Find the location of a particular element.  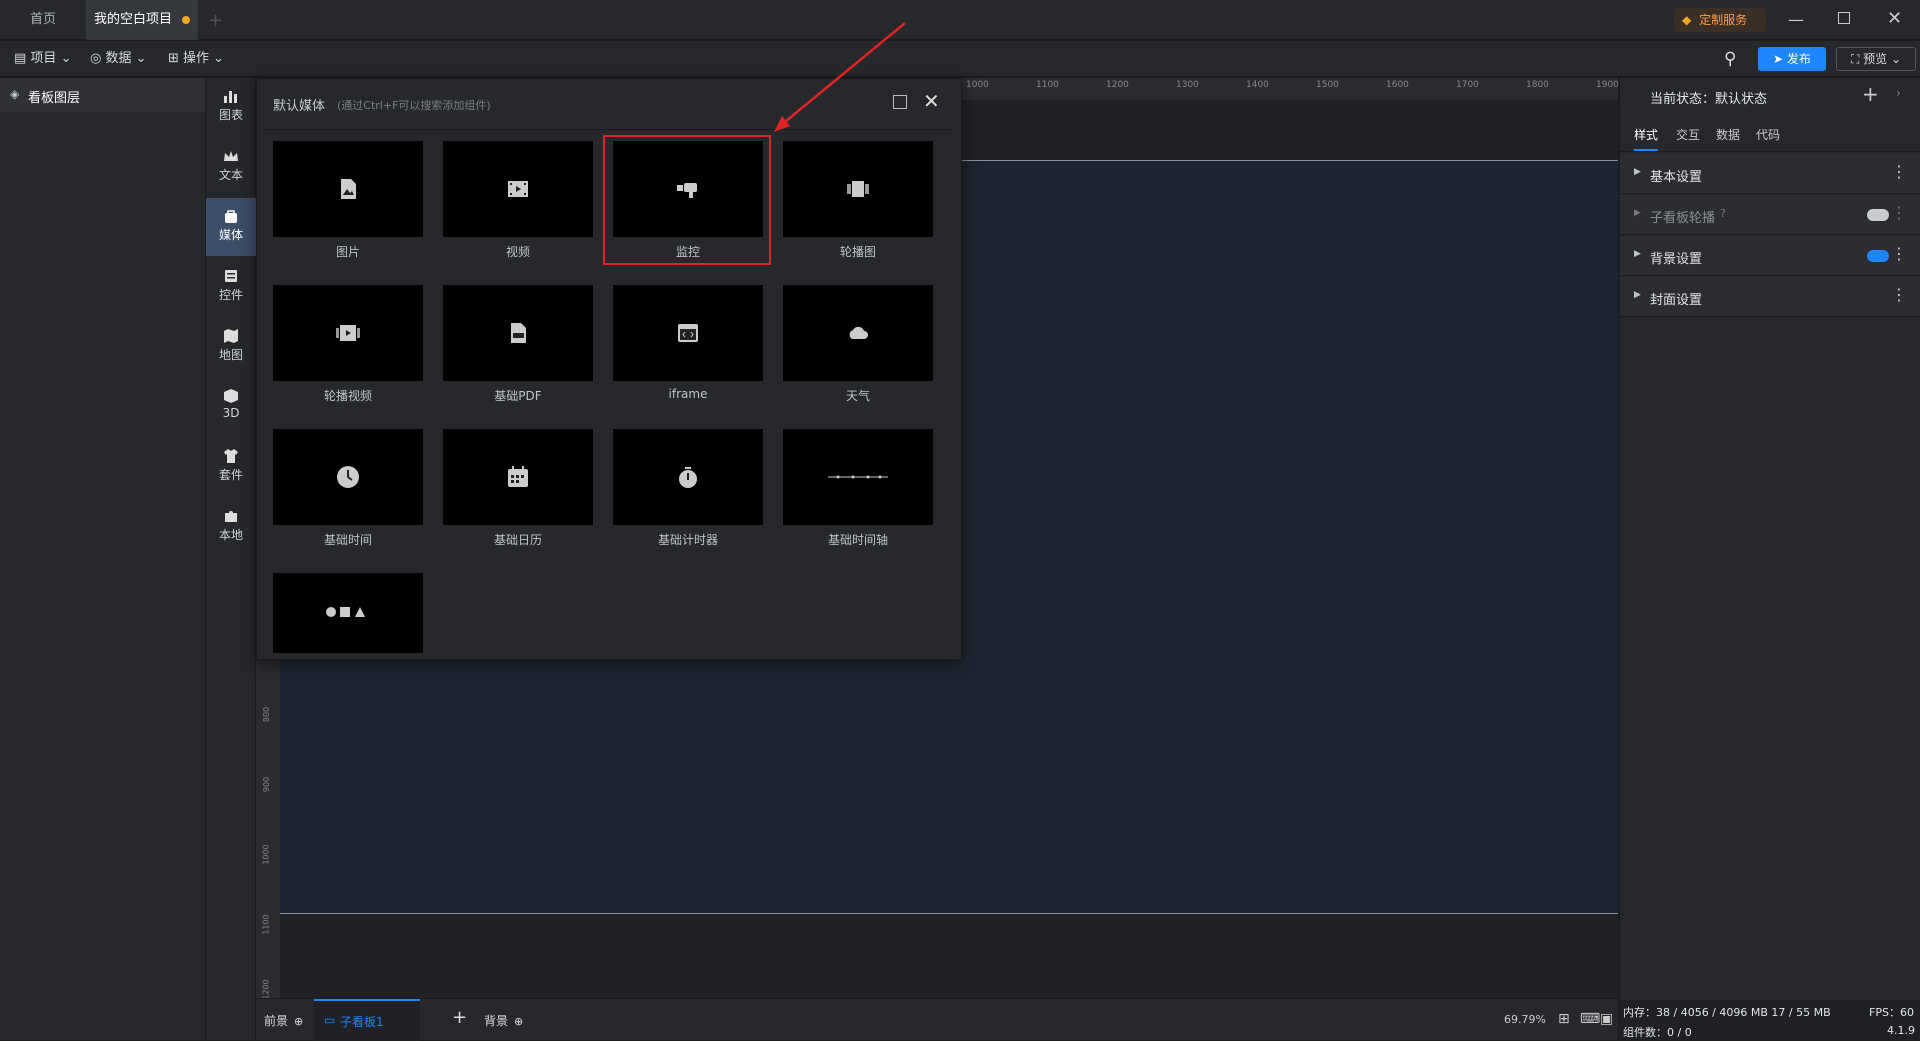

media-item-timer is located at coordinates (688, 477).